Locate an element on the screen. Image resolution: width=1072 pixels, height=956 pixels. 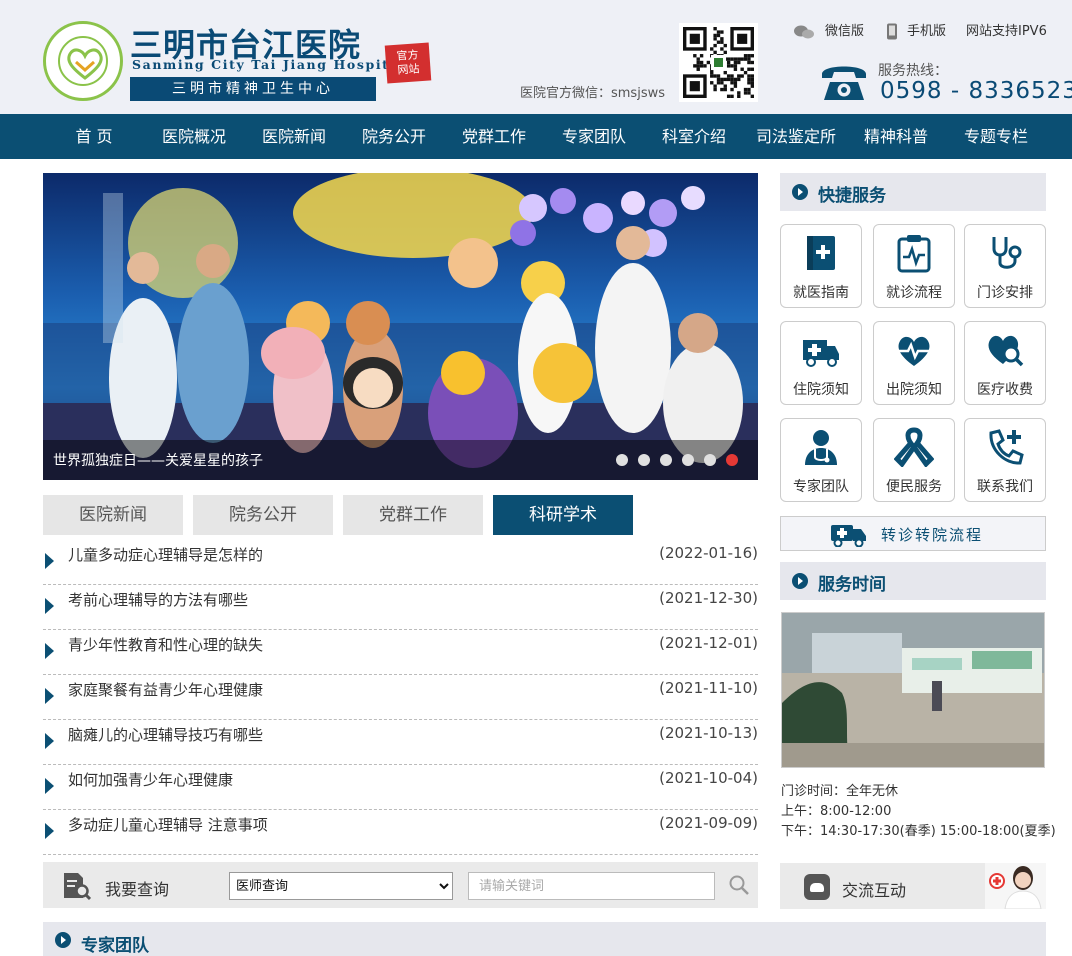
banner-caption-bar: 世界孤独症日——关爱星星的孩子 is located at coordinates (400, 460).